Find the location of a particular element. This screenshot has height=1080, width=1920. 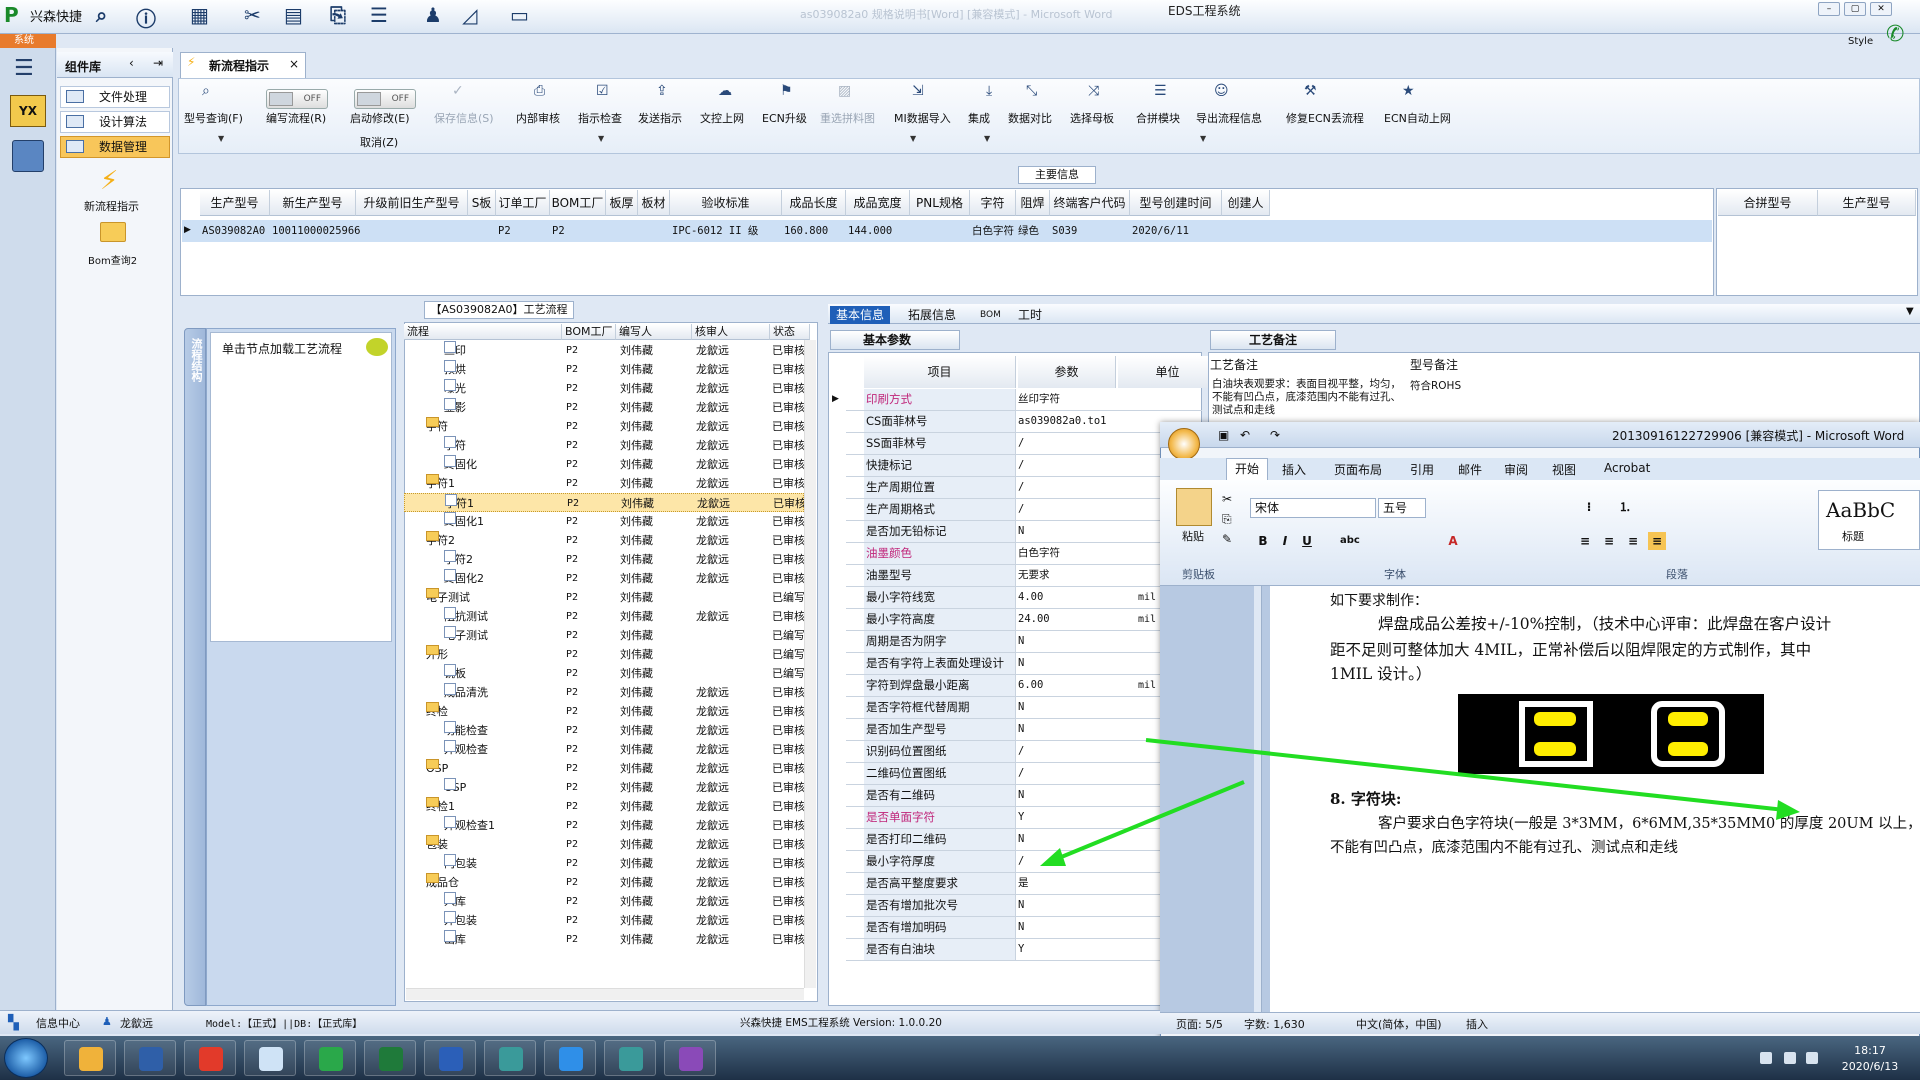

taskbar-excel is located at coordinates (390, 1058).